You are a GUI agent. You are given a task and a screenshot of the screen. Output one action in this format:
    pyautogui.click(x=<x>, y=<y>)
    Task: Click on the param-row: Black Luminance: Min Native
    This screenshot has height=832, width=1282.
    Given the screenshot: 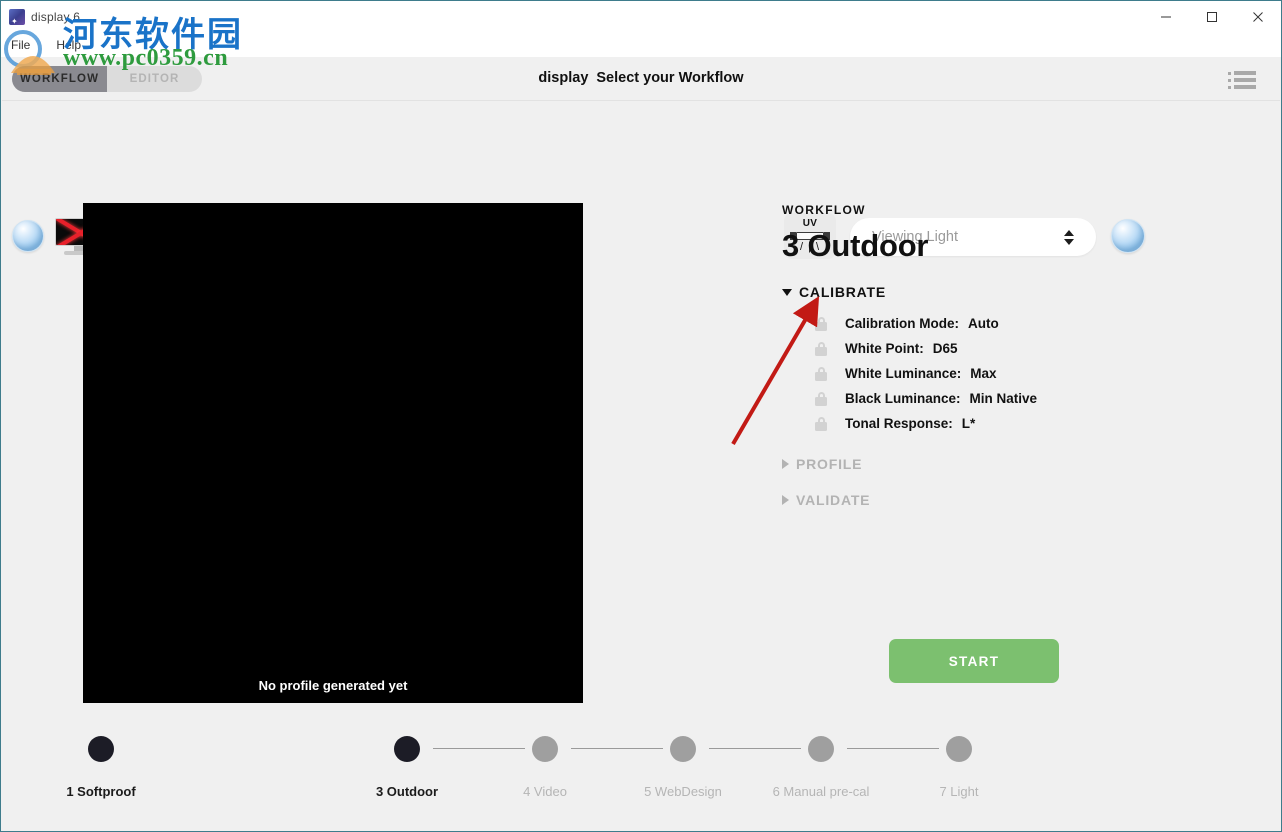 What is the action you would take?
    pyautogui.click(x=982, y=398)
    